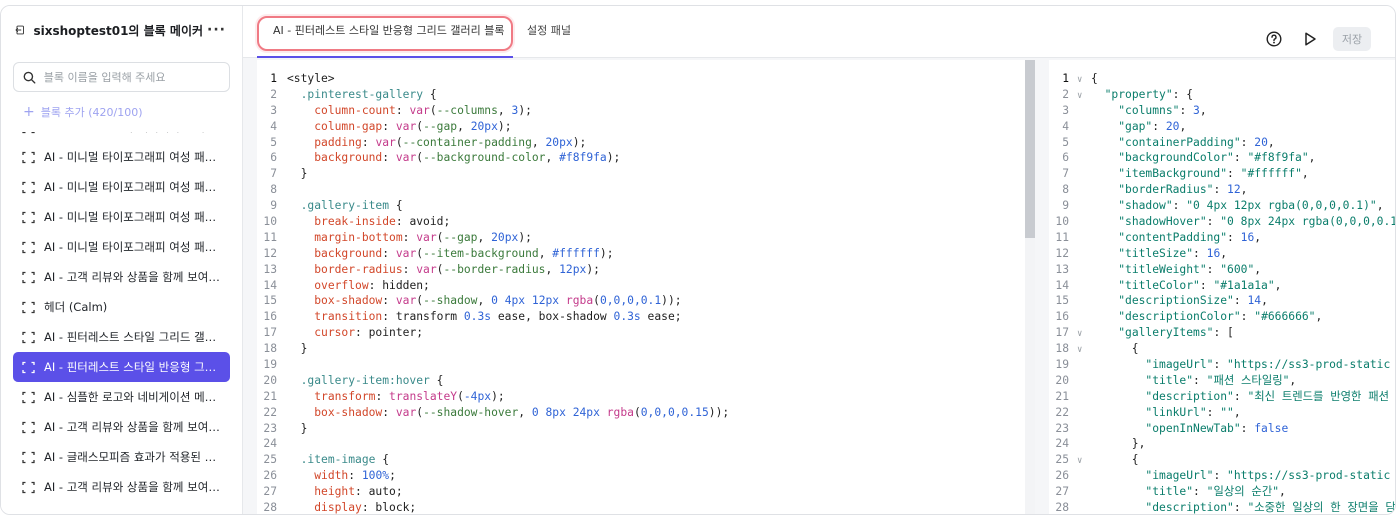  What do you see at coordinates (1135, 126) in the screenshot?
I see `code-token: "gap"` at bounding box center [1135, 126].